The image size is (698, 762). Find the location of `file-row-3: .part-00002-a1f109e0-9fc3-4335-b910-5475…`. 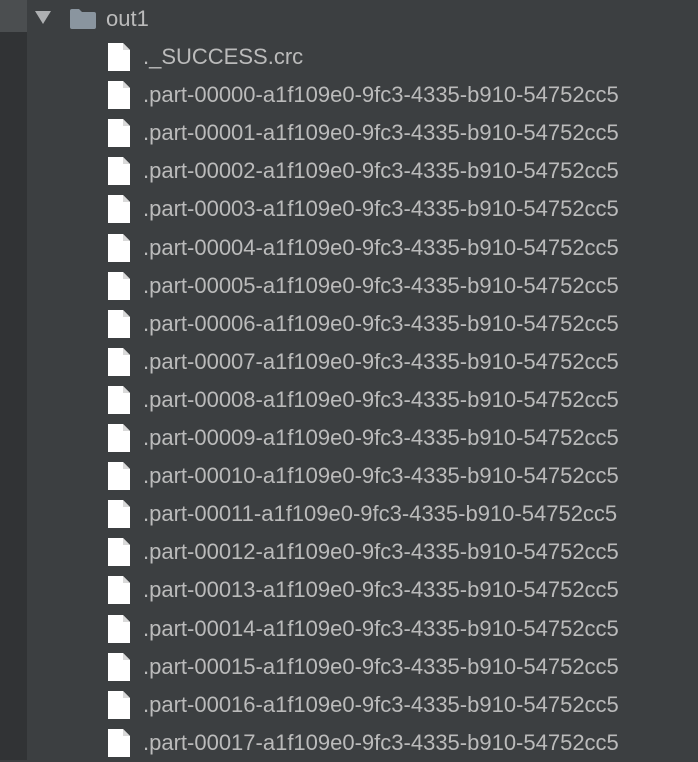

file-row-3: .part-00002-a1f109e0-9fc3-4335-b910-5475… is located at coordinates (349, 171).